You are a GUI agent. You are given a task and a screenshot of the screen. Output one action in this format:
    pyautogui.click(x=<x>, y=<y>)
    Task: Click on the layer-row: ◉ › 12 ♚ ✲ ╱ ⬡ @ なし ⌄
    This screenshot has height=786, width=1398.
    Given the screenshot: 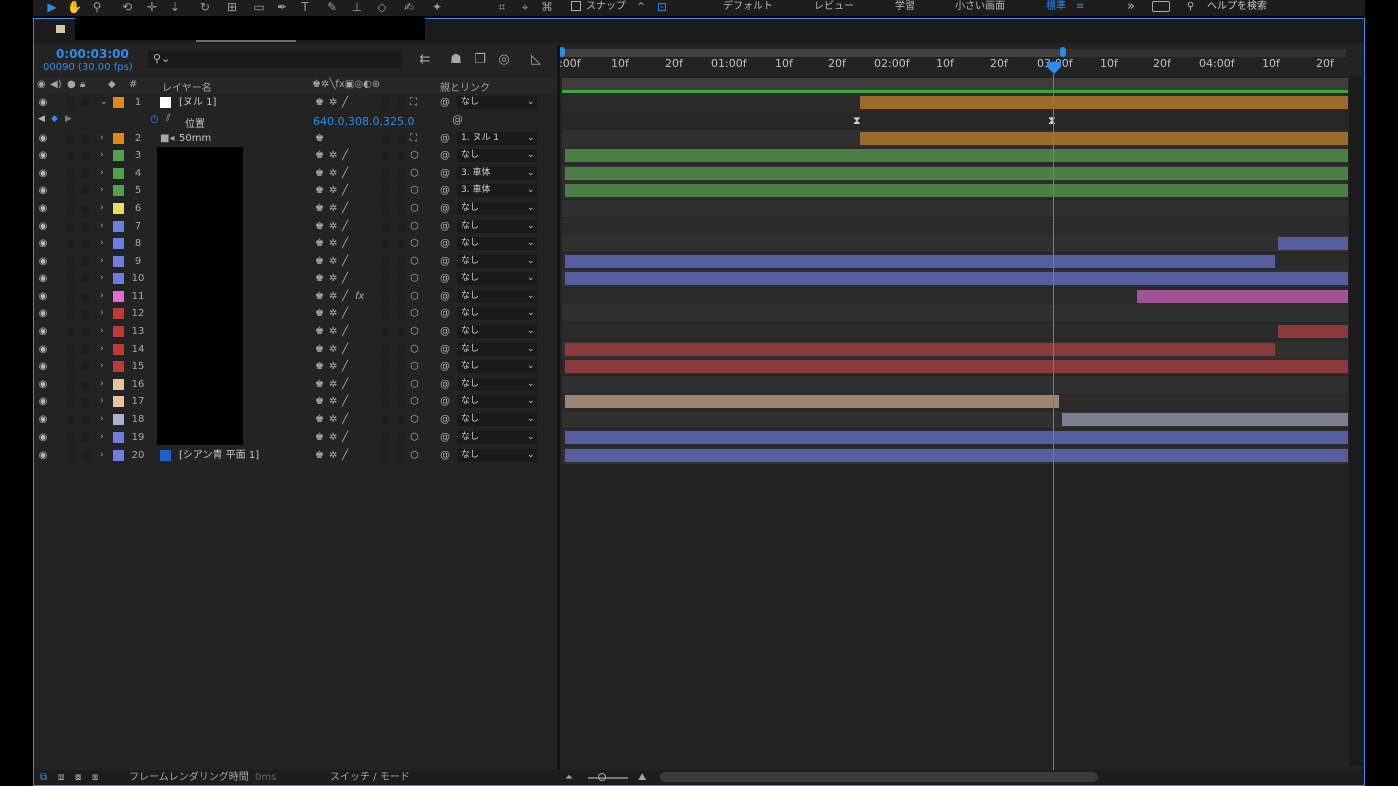 What is the action you would take?
    pyautogui.click(x=296, y=313)
    